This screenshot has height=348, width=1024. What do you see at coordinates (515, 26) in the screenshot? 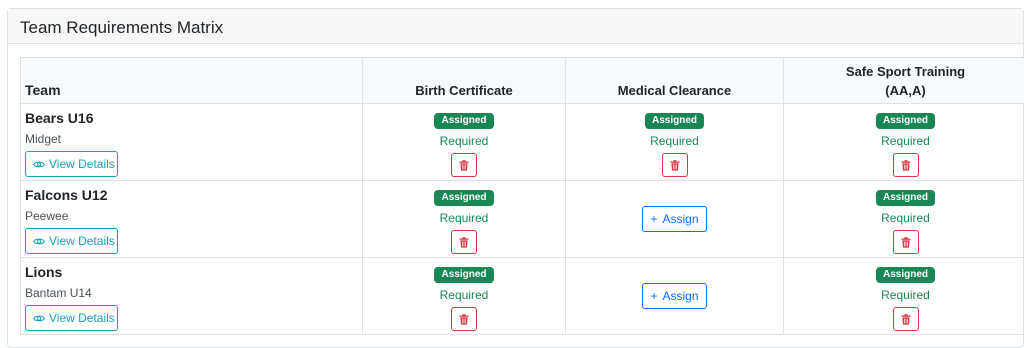
I see `card-title: Team Requirements Matrix` at bounding box center [515, 26].